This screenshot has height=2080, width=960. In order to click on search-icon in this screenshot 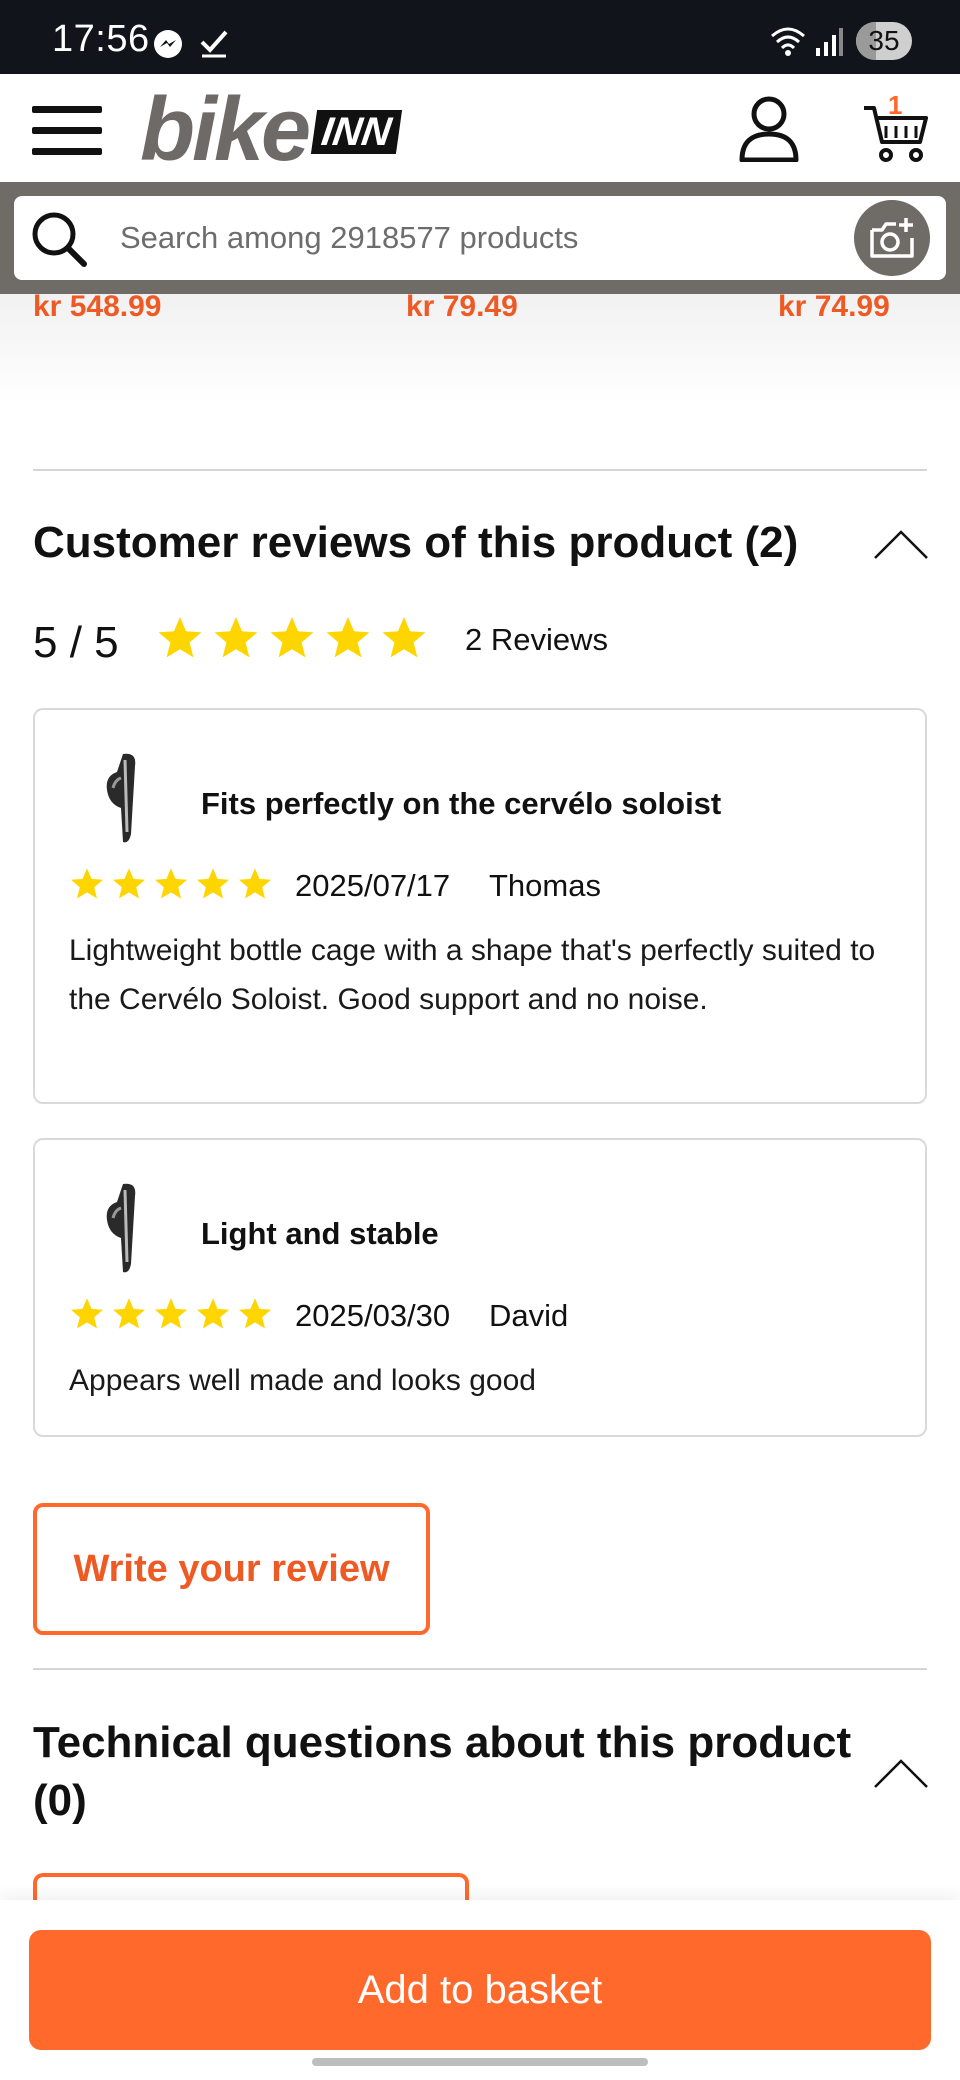, I will do `click(59, 239)`.